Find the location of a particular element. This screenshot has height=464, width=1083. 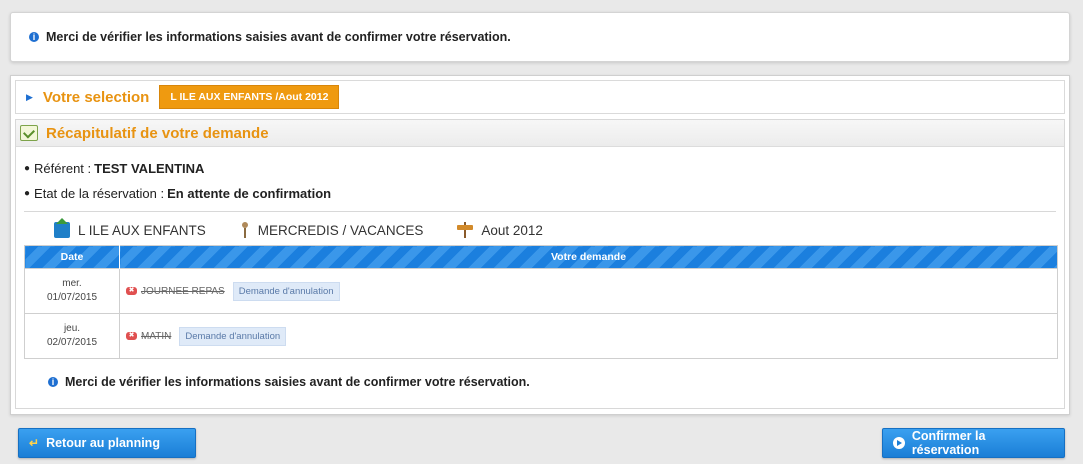

referent-label: Référent : is located at coordinates (63, 168).